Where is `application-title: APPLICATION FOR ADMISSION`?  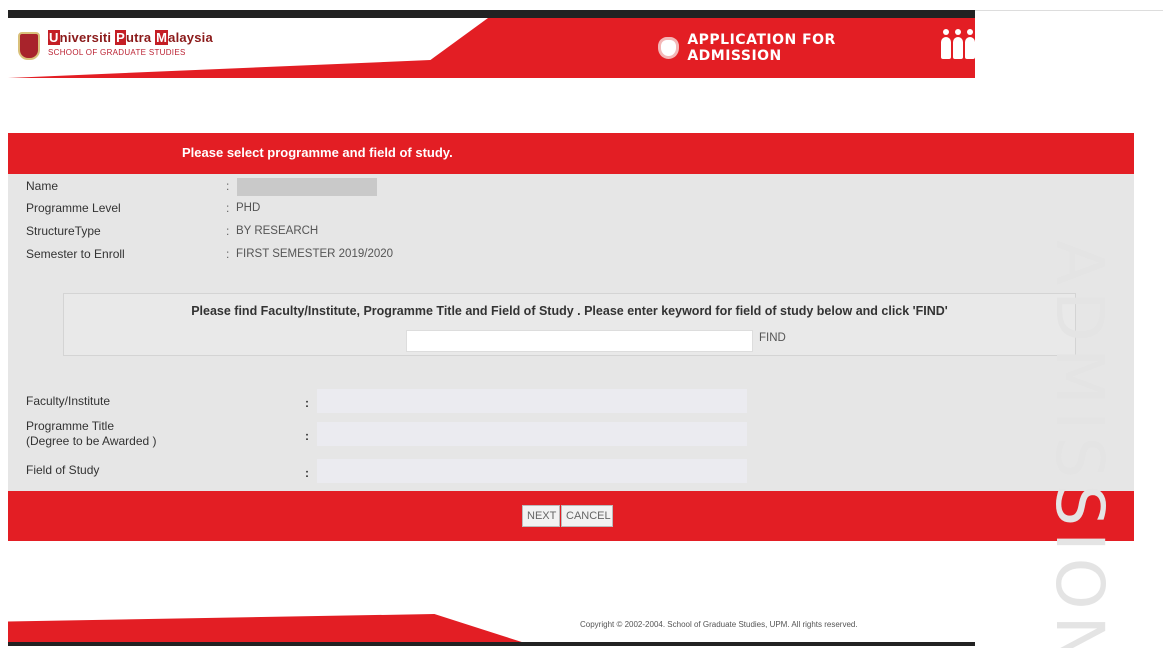
application-title: APPLICATION FOR ADMISSION is located at coordinates (761, 48).